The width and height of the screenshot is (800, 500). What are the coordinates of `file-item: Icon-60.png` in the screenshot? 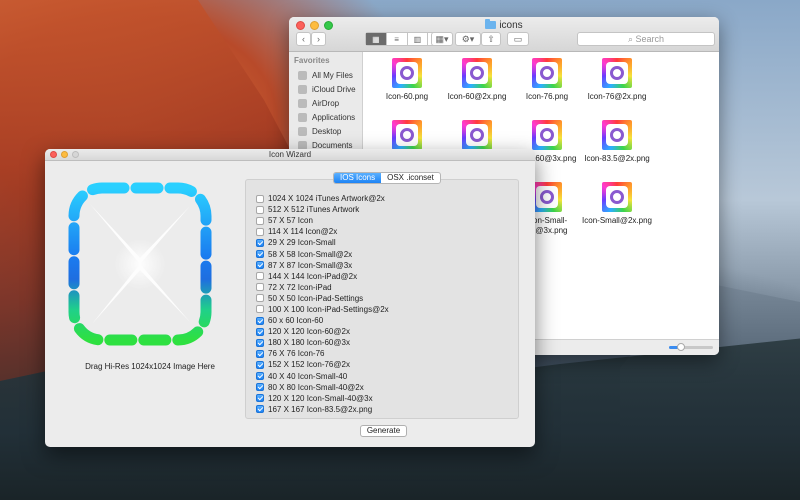 It's located at (407, 80).